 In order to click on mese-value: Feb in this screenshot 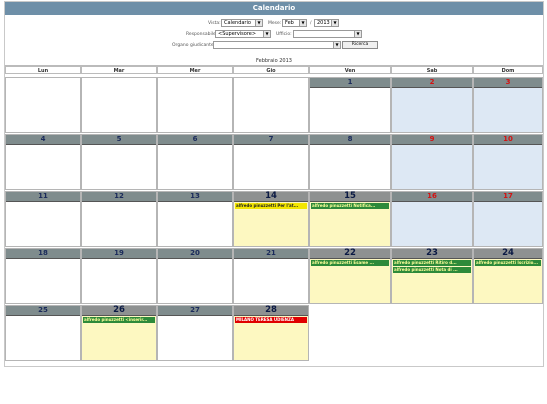, I will do `click(289, 23)`.